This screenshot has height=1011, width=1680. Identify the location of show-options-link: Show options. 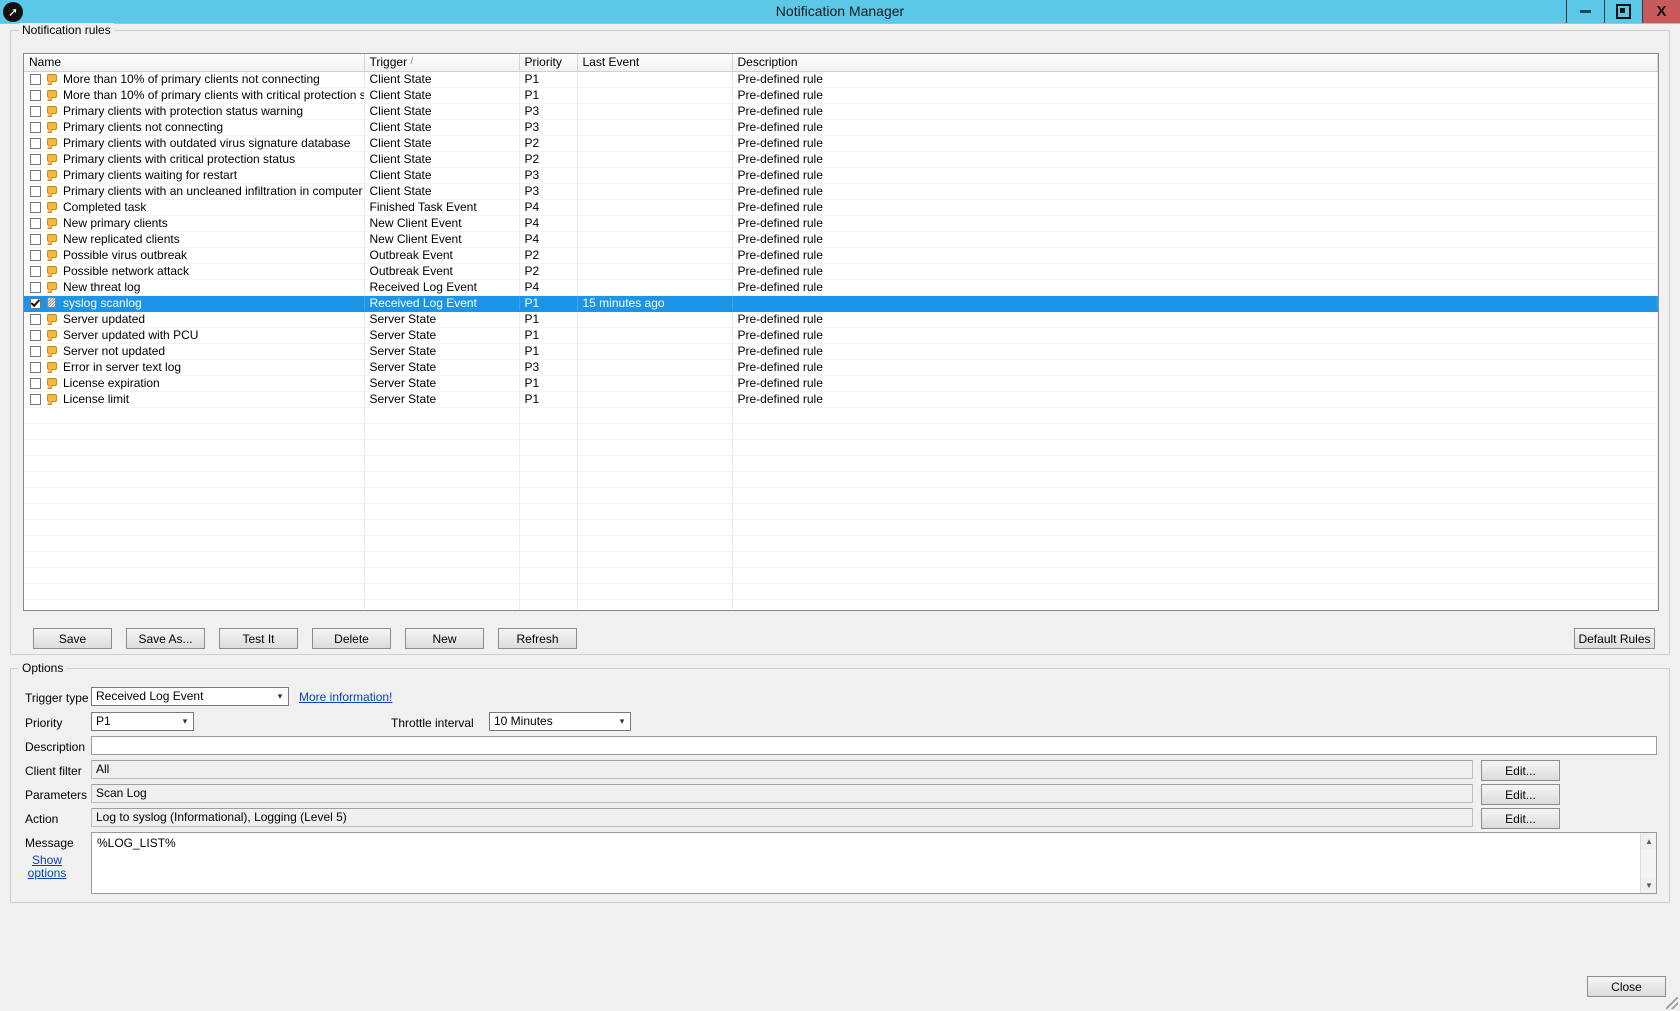
(47, 867).